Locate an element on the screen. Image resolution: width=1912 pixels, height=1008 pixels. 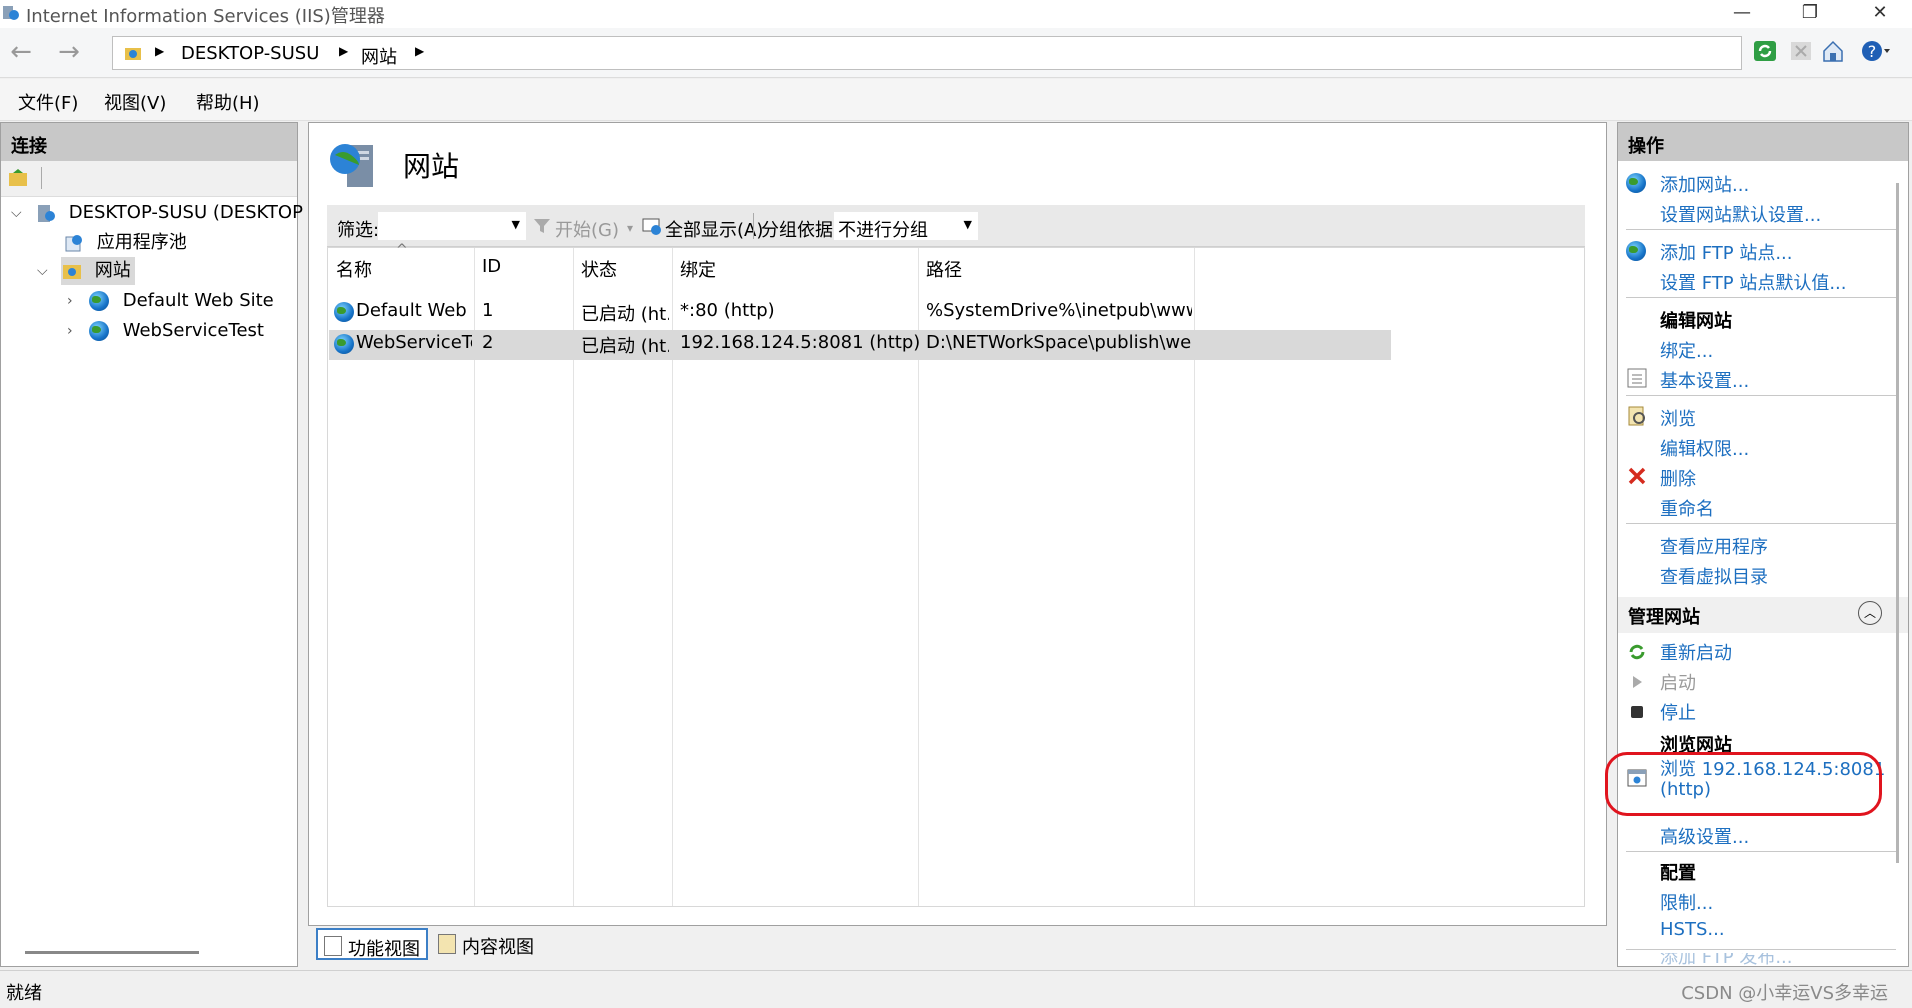
sort-ascending-icon: ^ is located at coordinates (402, 250).